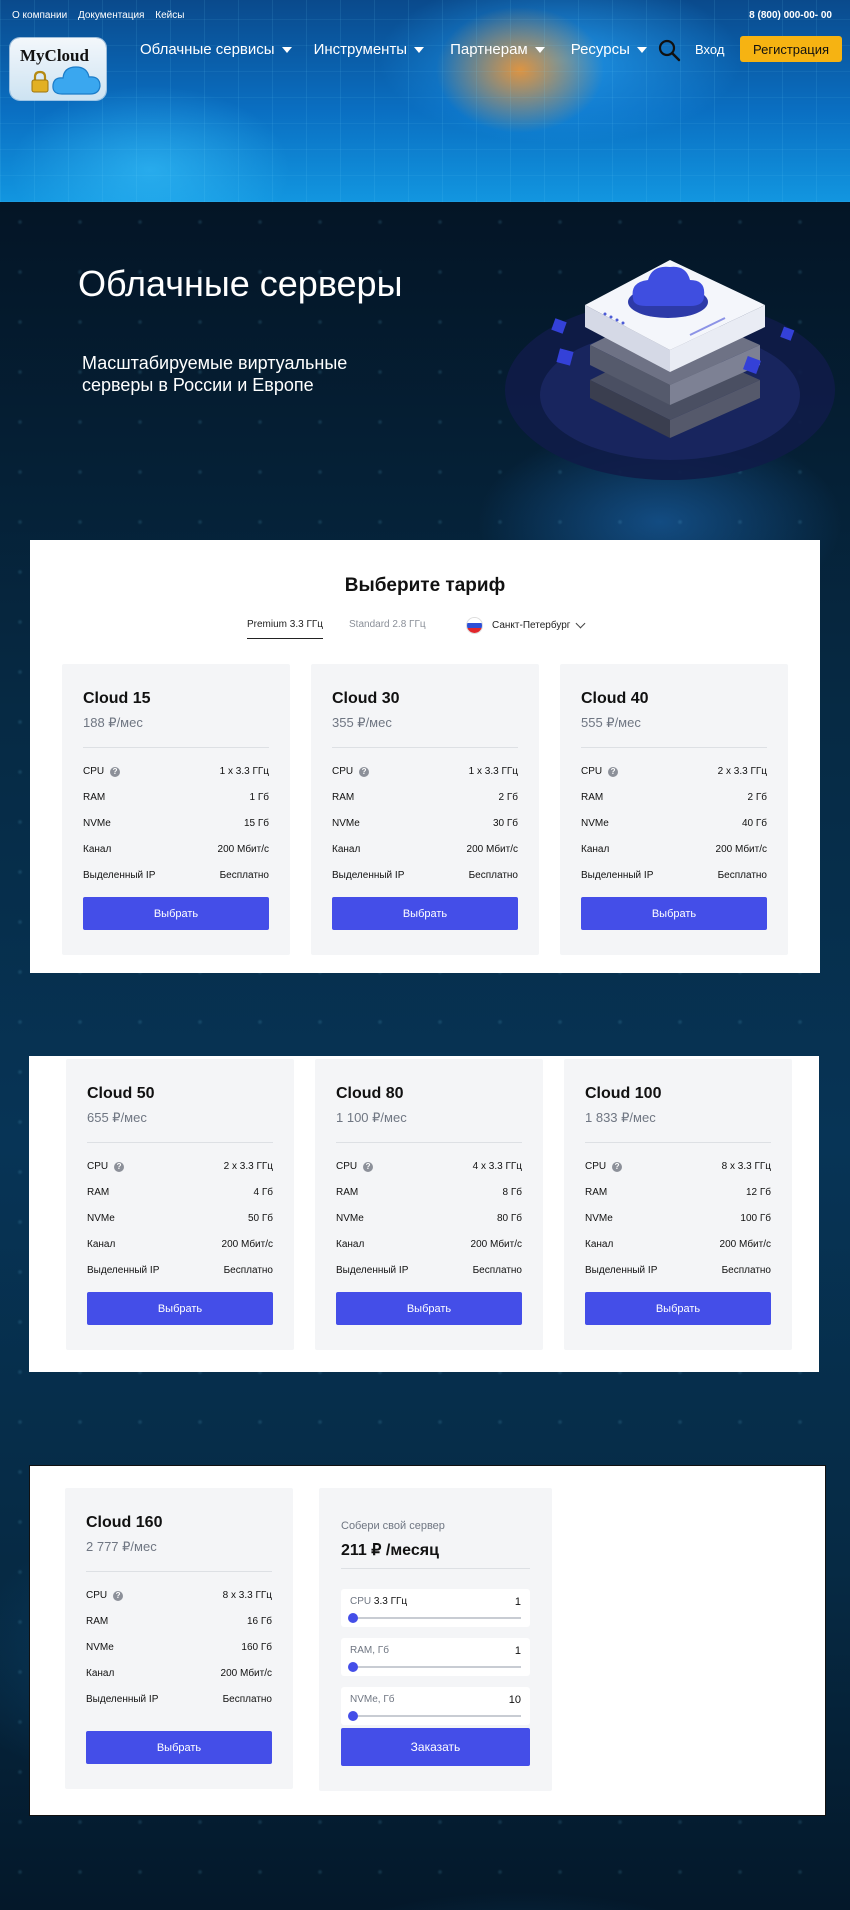  I want to click on tab-premium: Premium 3.3 ГГц, so click(285, 629).